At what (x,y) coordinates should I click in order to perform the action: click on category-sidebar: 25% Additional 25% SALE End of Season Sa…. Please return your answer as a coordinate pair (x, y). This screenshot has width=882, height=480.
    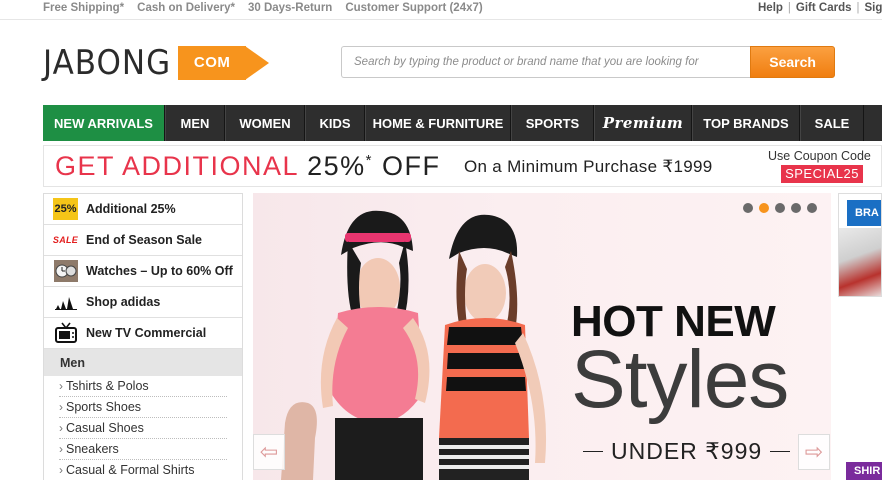
    Looking at the image, I should click on (143, 336).